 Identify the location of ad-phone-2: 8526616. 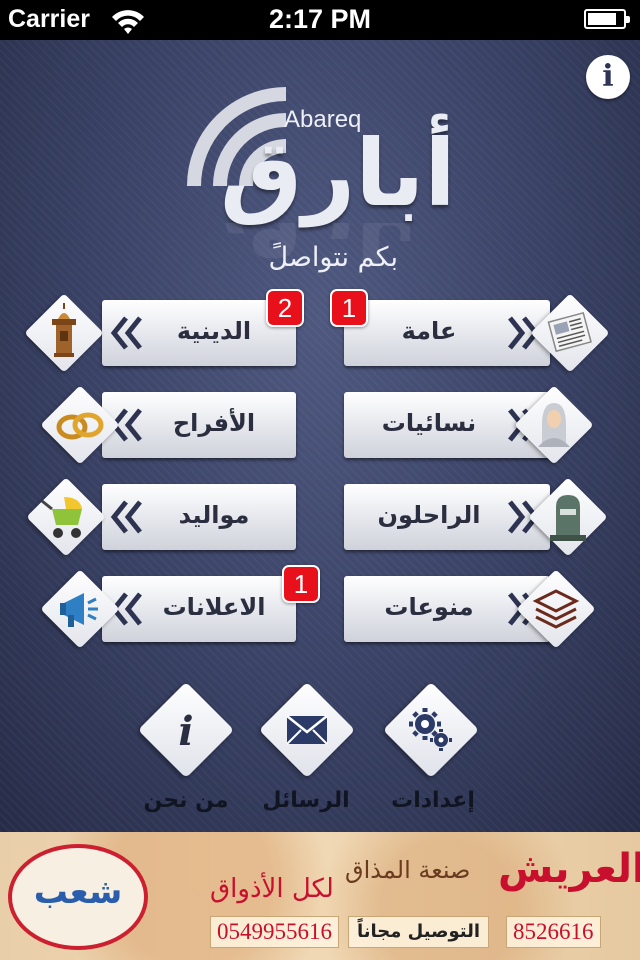
(553, 932).